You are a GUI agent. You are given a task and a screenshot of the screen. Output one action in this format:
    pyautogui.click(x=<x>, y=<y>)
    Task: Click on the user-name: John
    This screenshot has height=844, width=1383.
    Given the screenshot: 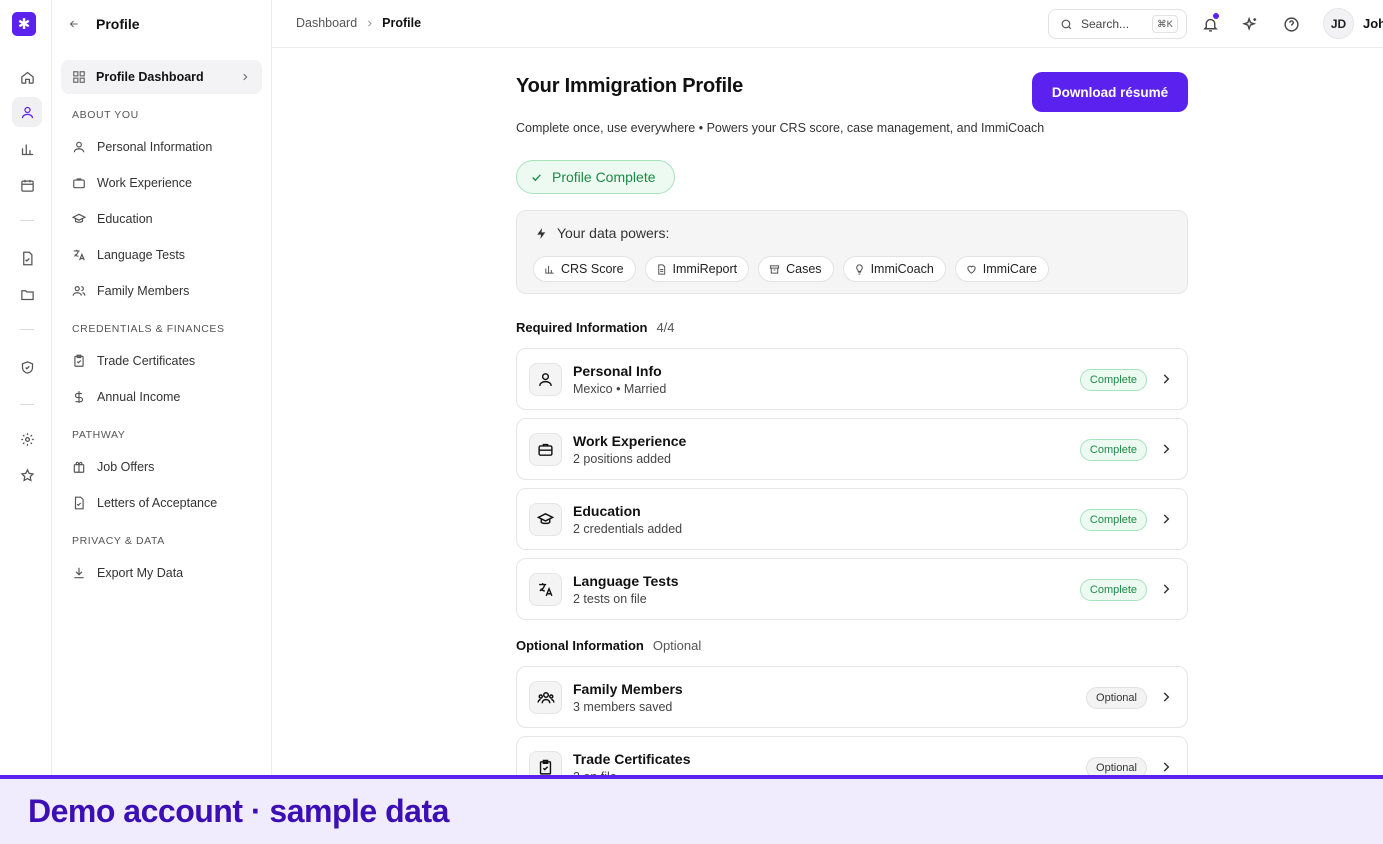 What is the action you would take?
    pyautogui.click(x=1373, y=23)
    